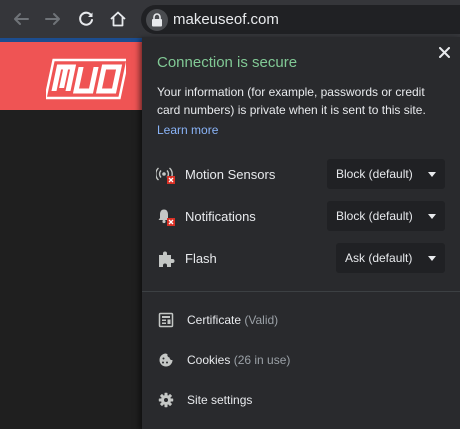 The height and width of the screenshot is (429, 460). I want to click on arrow-right-icon, so click(52, 19).